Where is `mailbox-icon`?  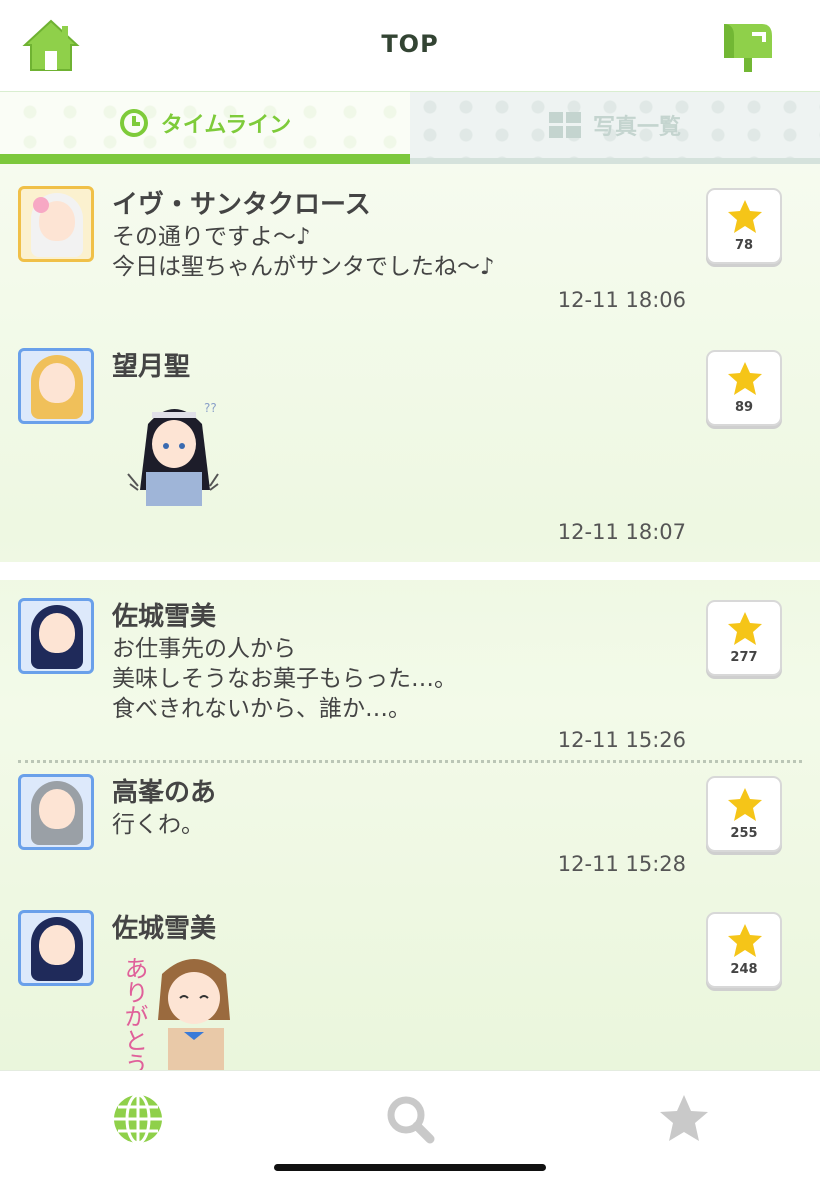
mailbox-icon is located at coordinates (748, 47).